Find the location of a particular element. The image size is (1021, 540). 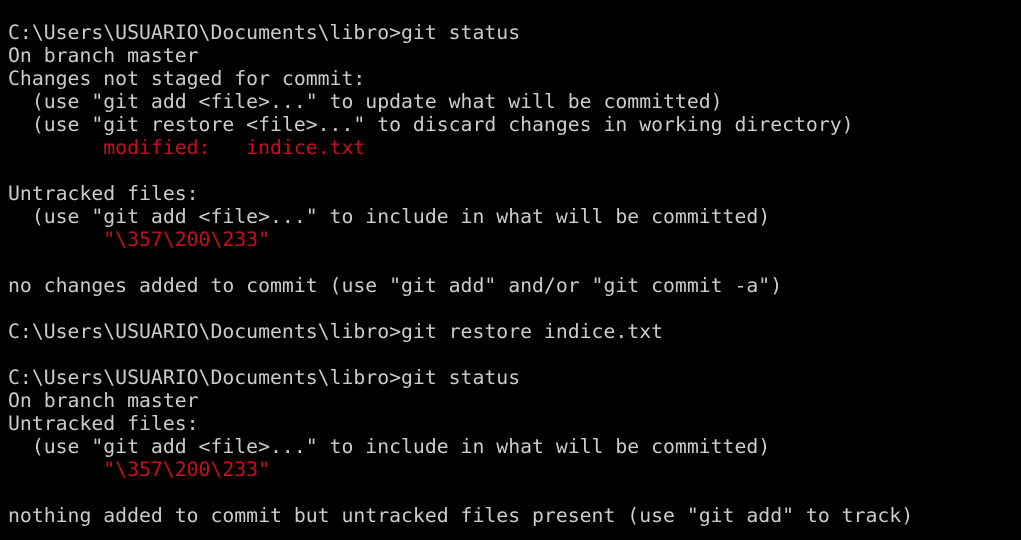

output-line: Changes not staged for commit: is located at coordinates (187, 78).